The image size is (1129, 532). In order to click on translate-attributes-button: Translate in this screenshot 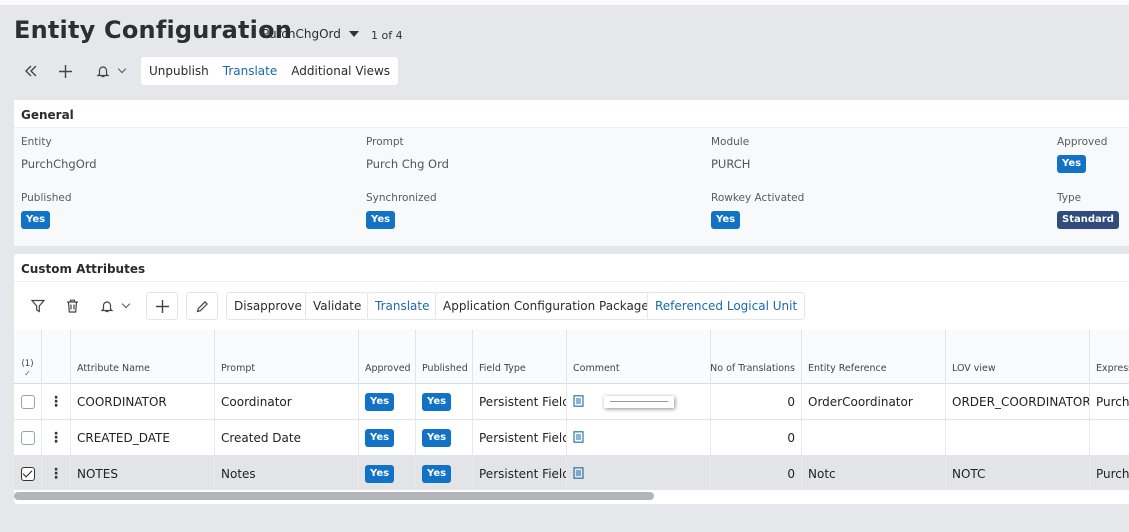, I will do `click(402, 306)`.